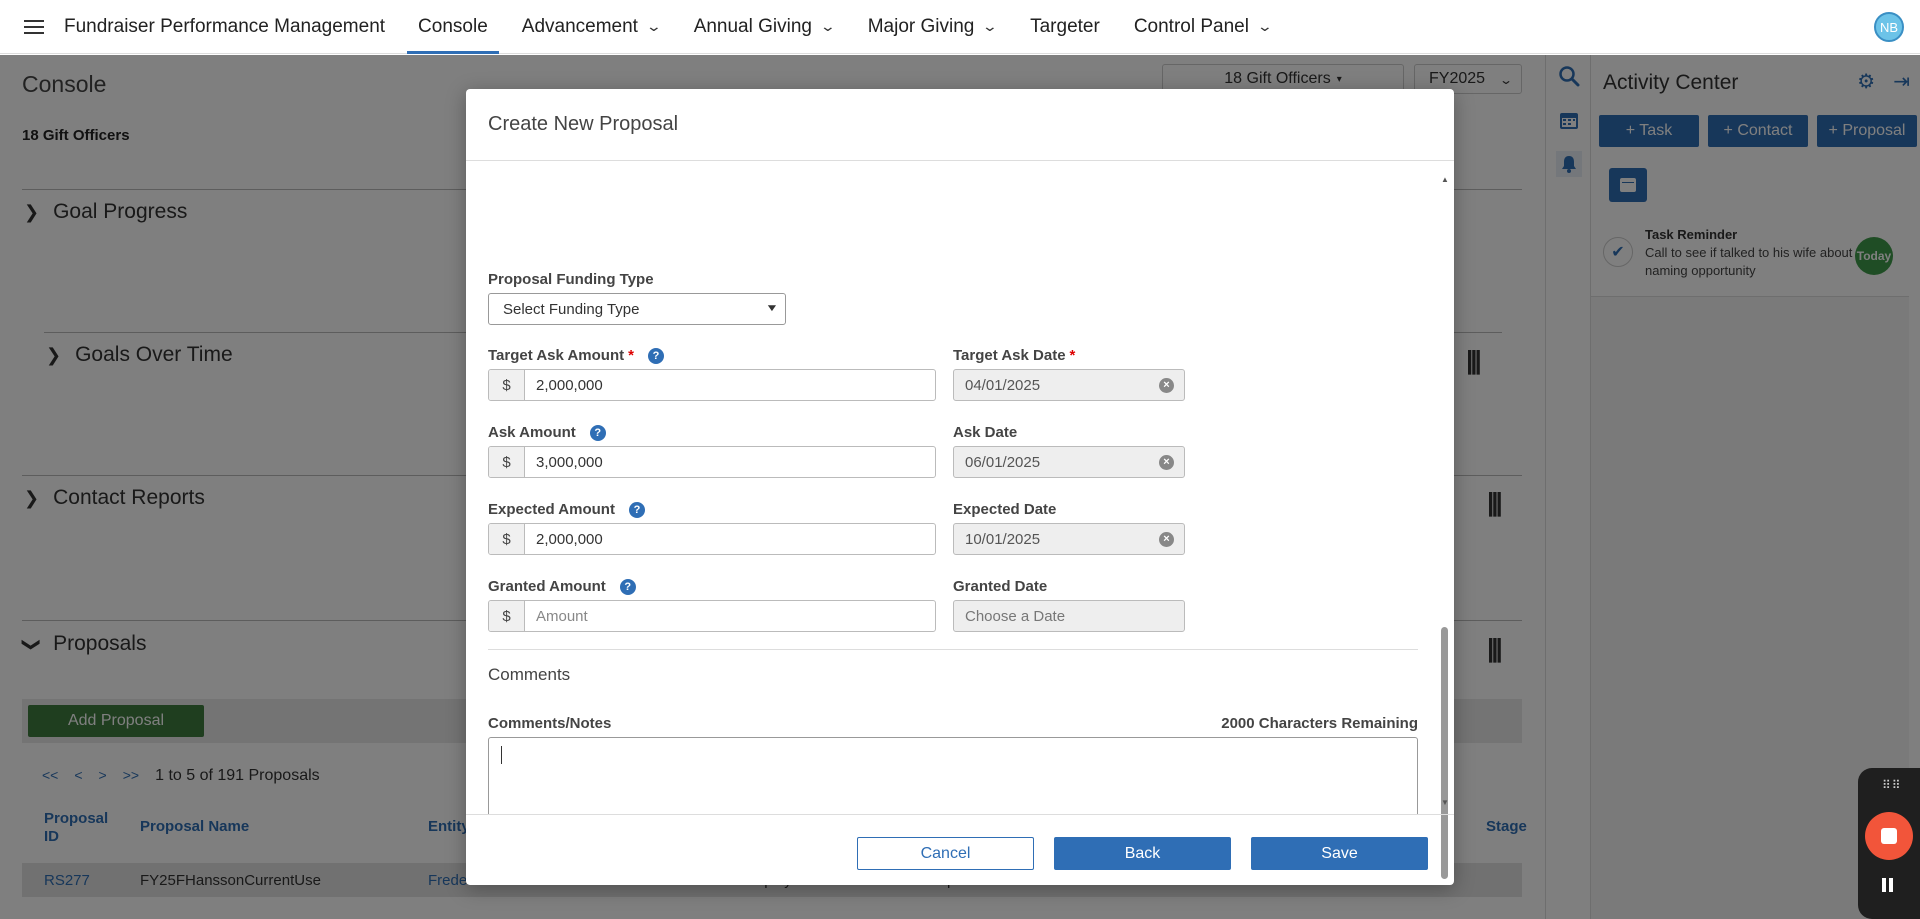 The width and height of the screenshot is (1920, 919). Describe the element at coordinates (1069, 462) in the screenshot. I see `ask-date-field: 06/01/2025 ×` at that location.